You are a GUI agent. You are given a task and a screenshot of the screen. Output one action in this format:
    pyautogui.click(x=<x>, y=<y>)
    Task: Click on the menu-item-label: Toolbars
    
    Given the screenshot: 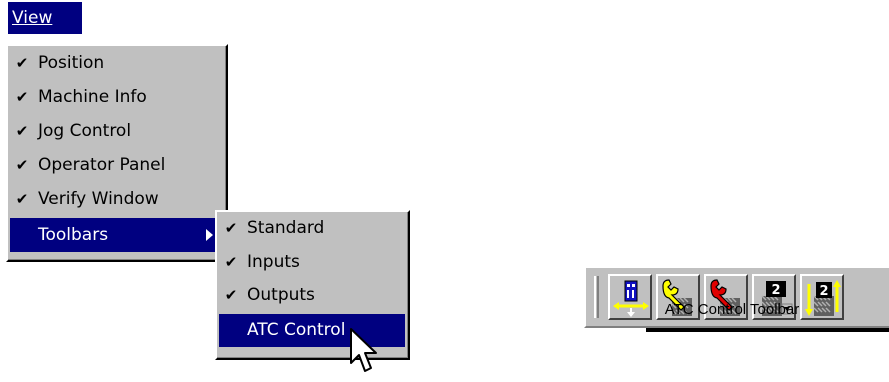 What is the action you would take?
    pyautogui.click(x=73, y=235)
    